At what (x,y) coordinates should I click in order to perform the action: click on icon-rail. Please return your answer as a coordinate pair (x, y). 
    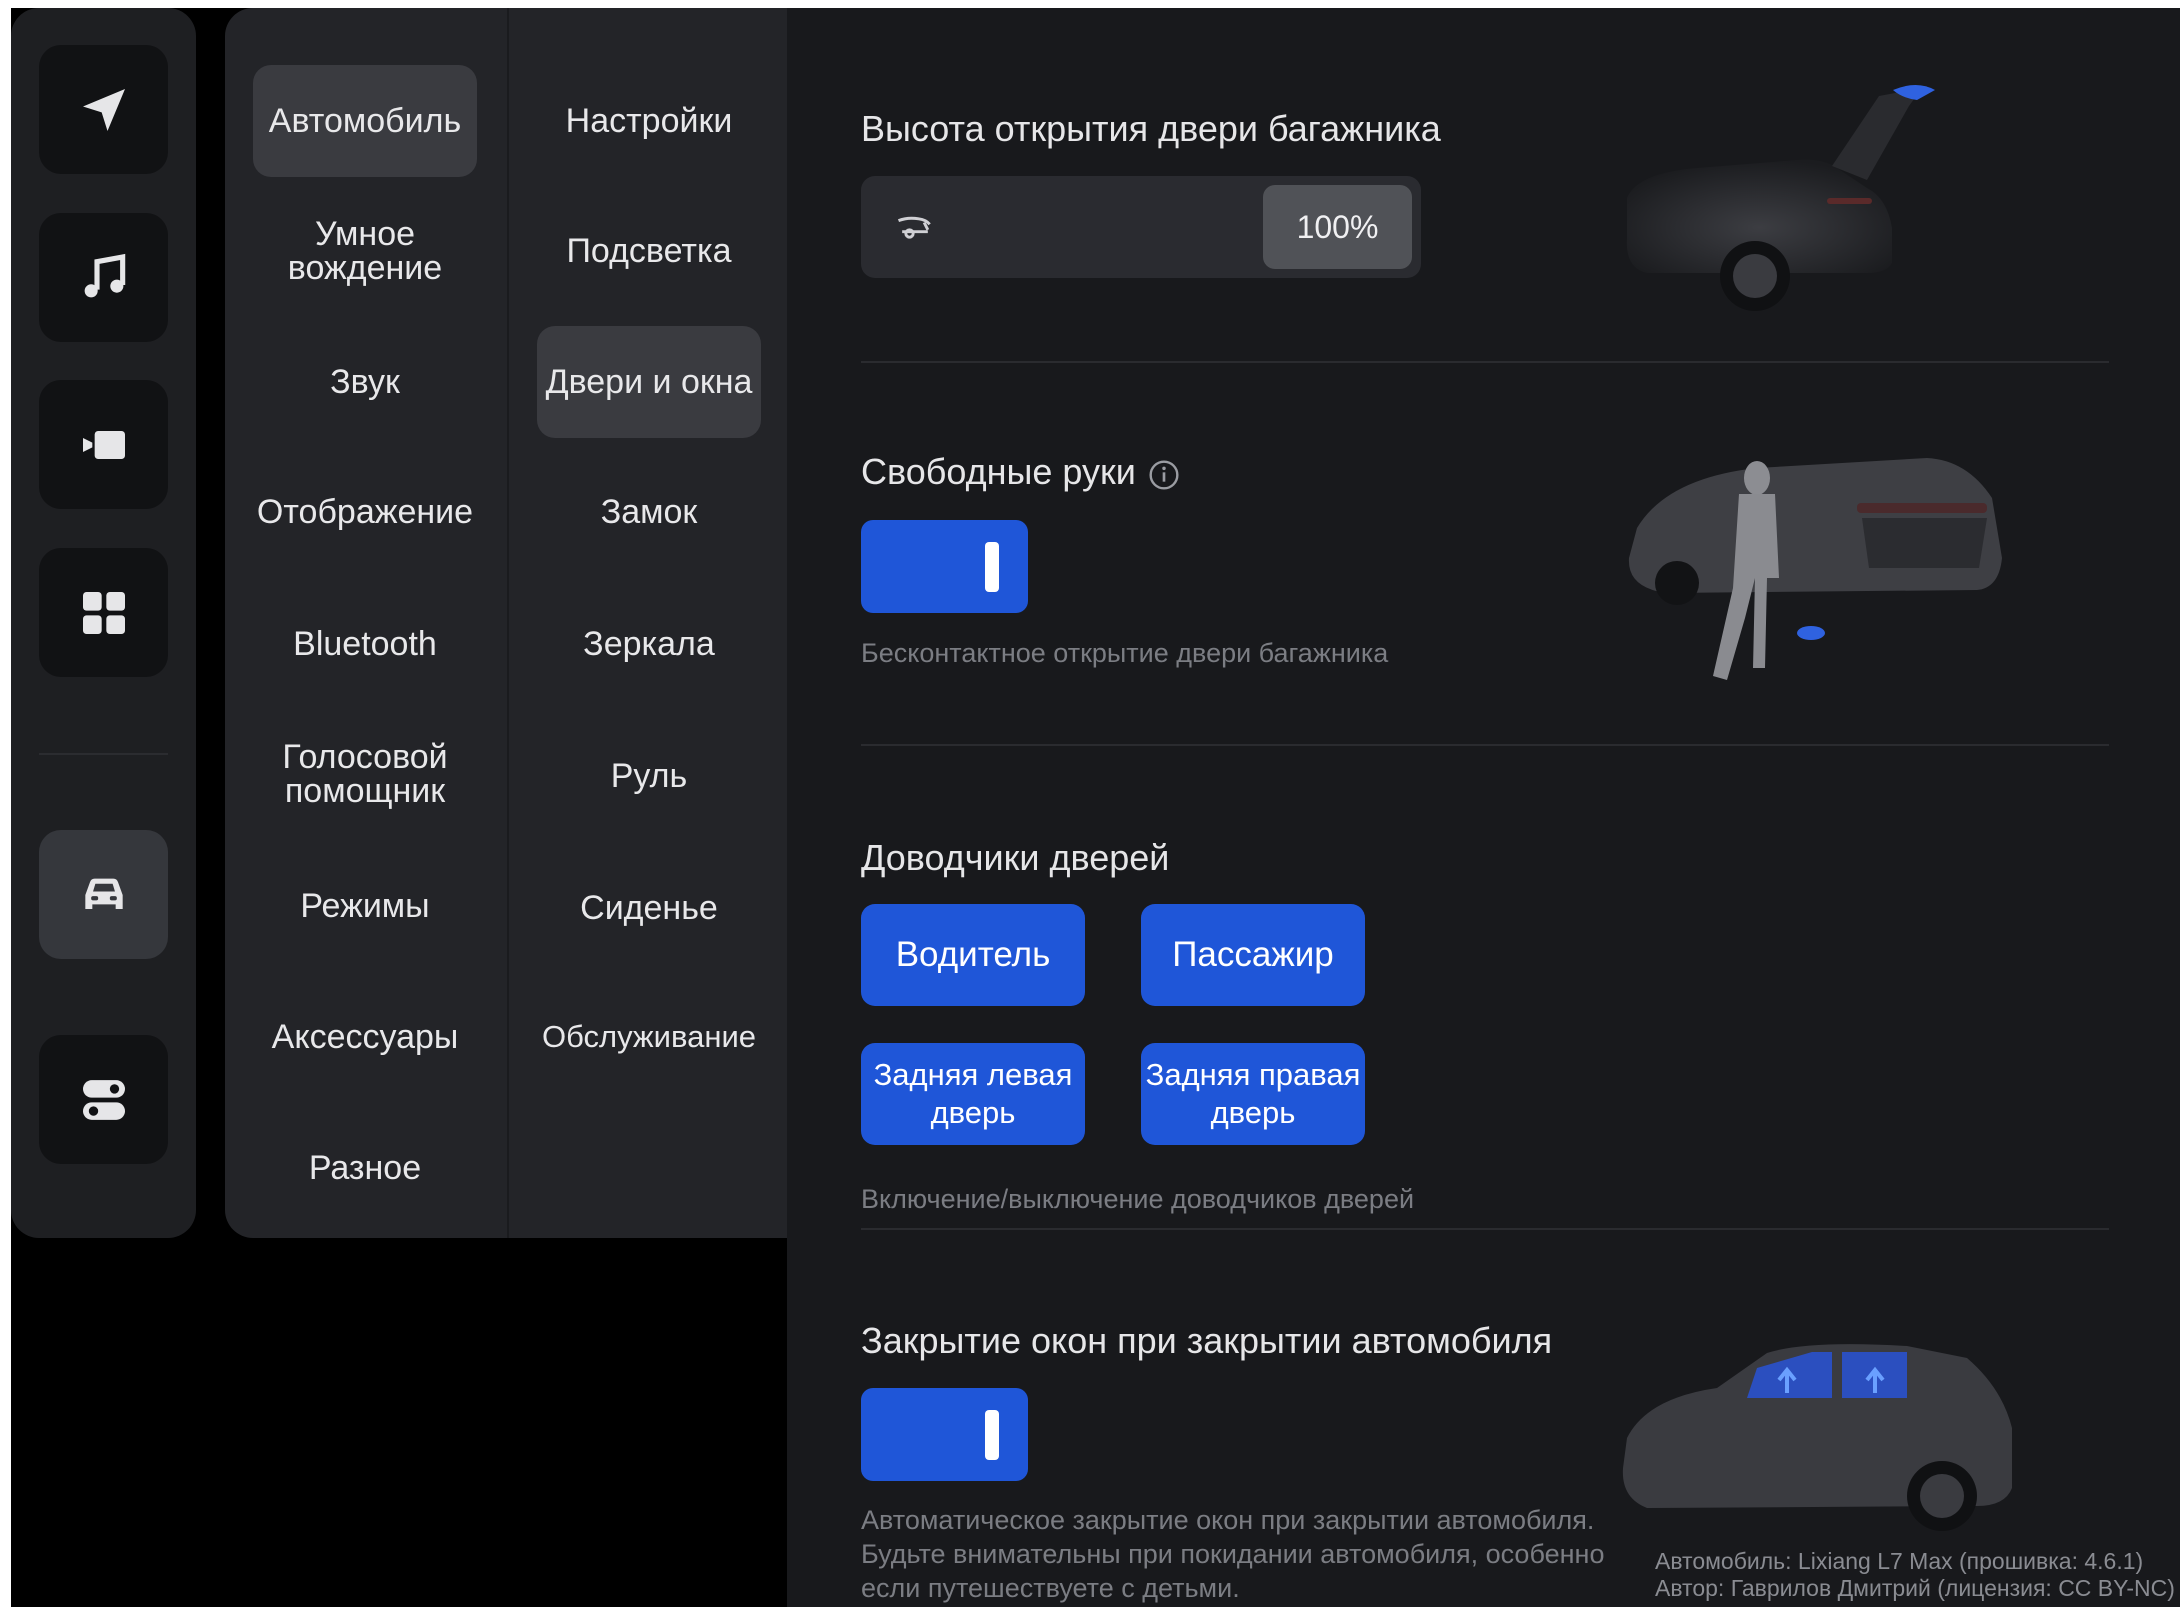
    Looking at the image, I should click on (103, 623).